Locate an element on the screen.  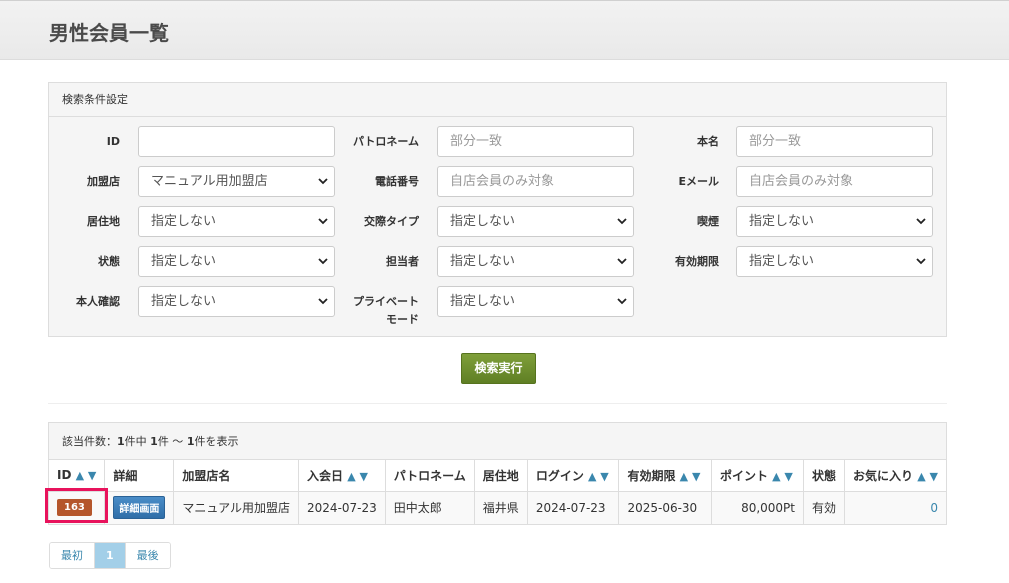
col-joined: 入会日 ▲ ▼ is located at coordinates (342, 476).